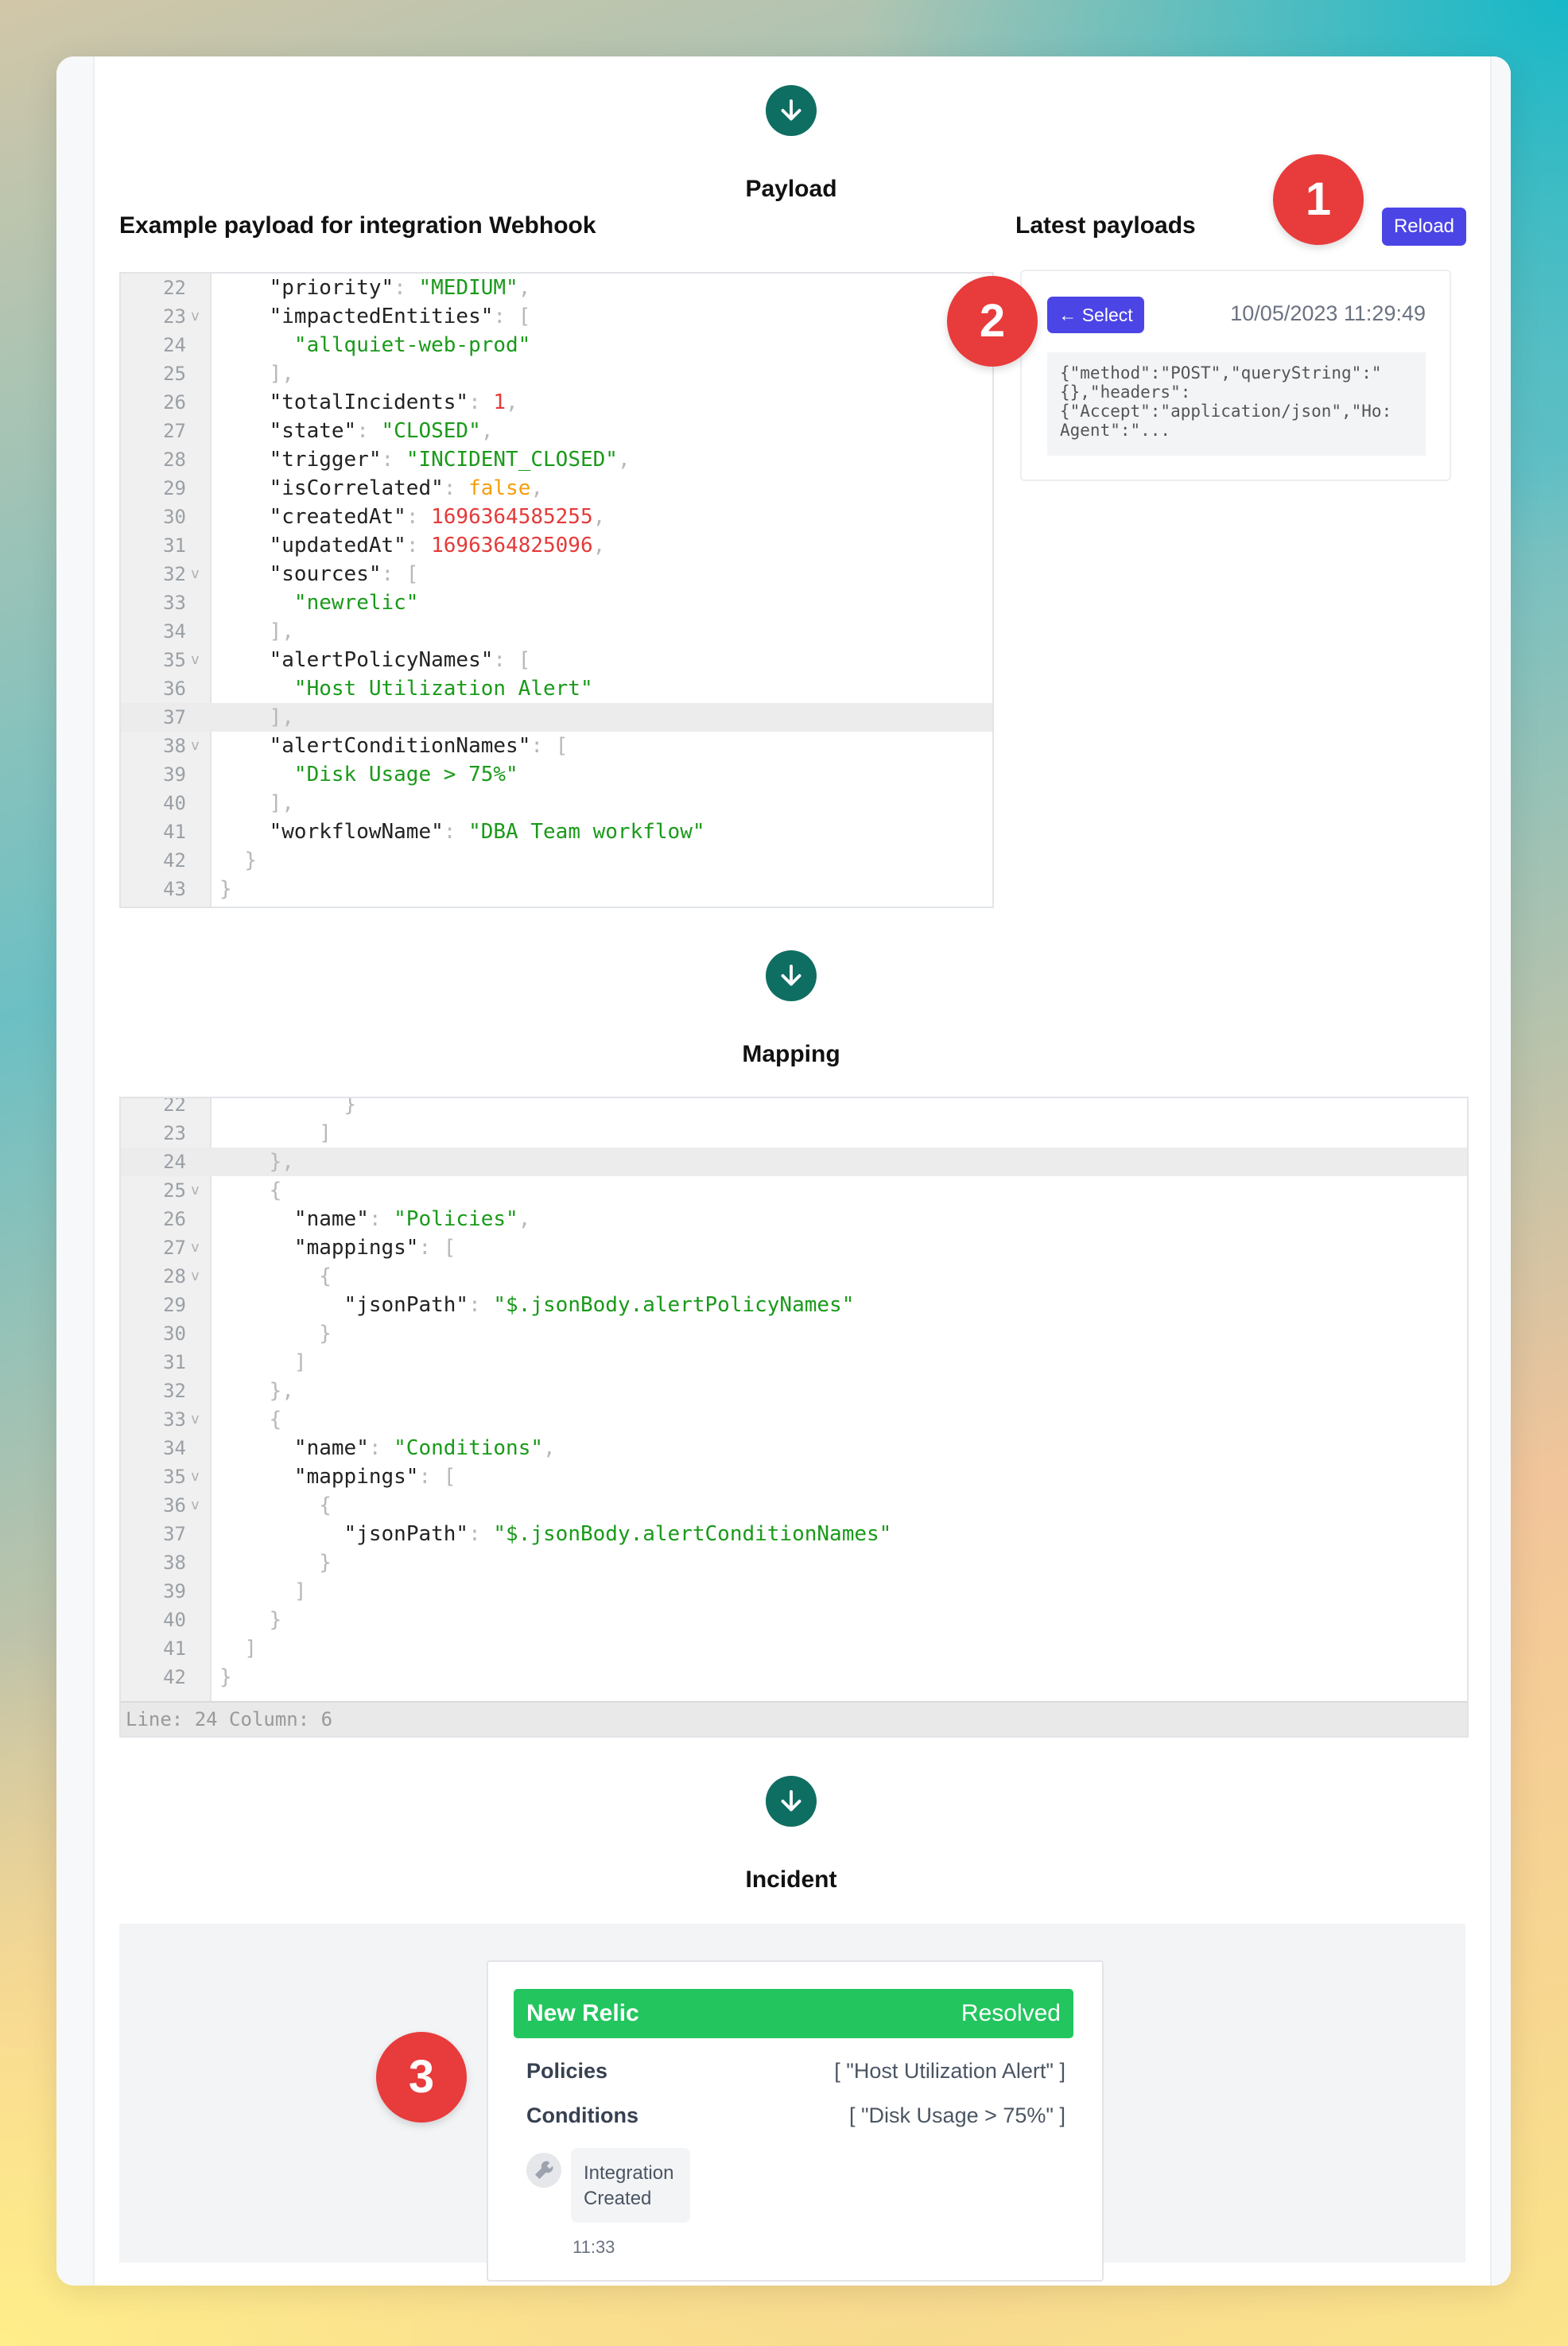  What do you see at coordinates (794, 1591) in the screenshot?
I see `code-line: 39 ]` at bounding box center [794, 1591].